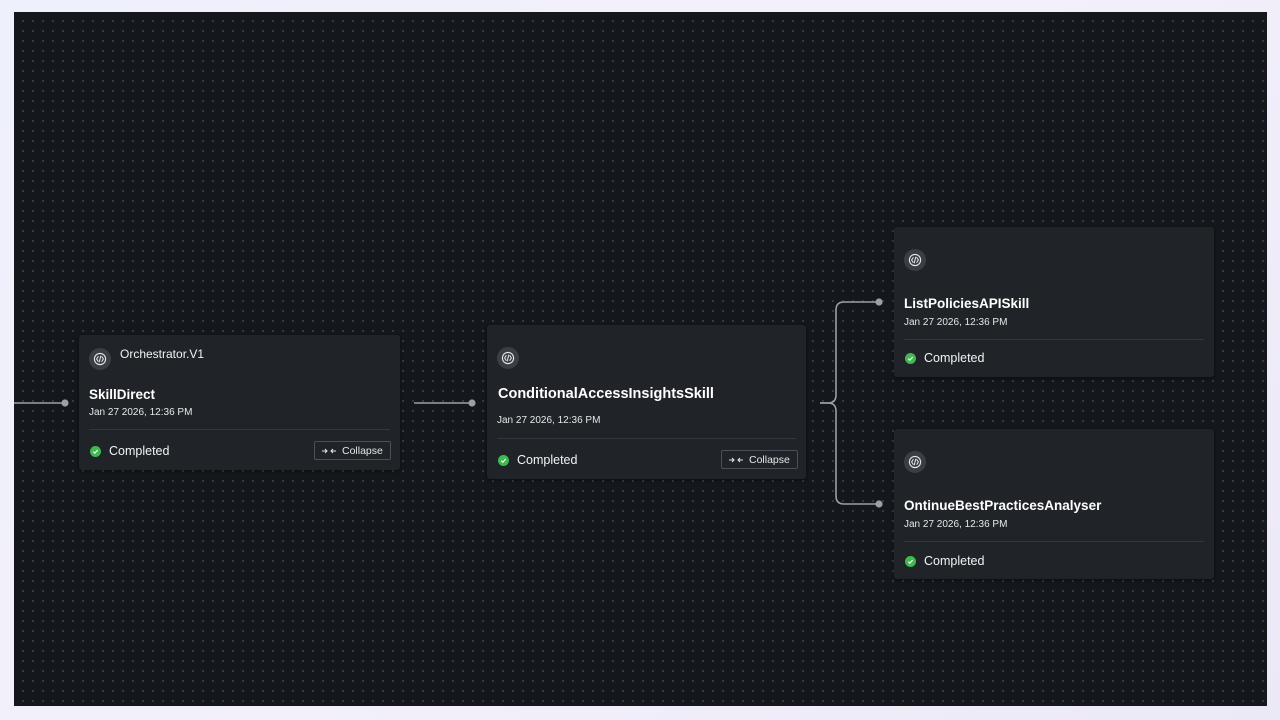  I want to click on node-title: ConditionalAccessInsightsSkill, so click(606, 394).